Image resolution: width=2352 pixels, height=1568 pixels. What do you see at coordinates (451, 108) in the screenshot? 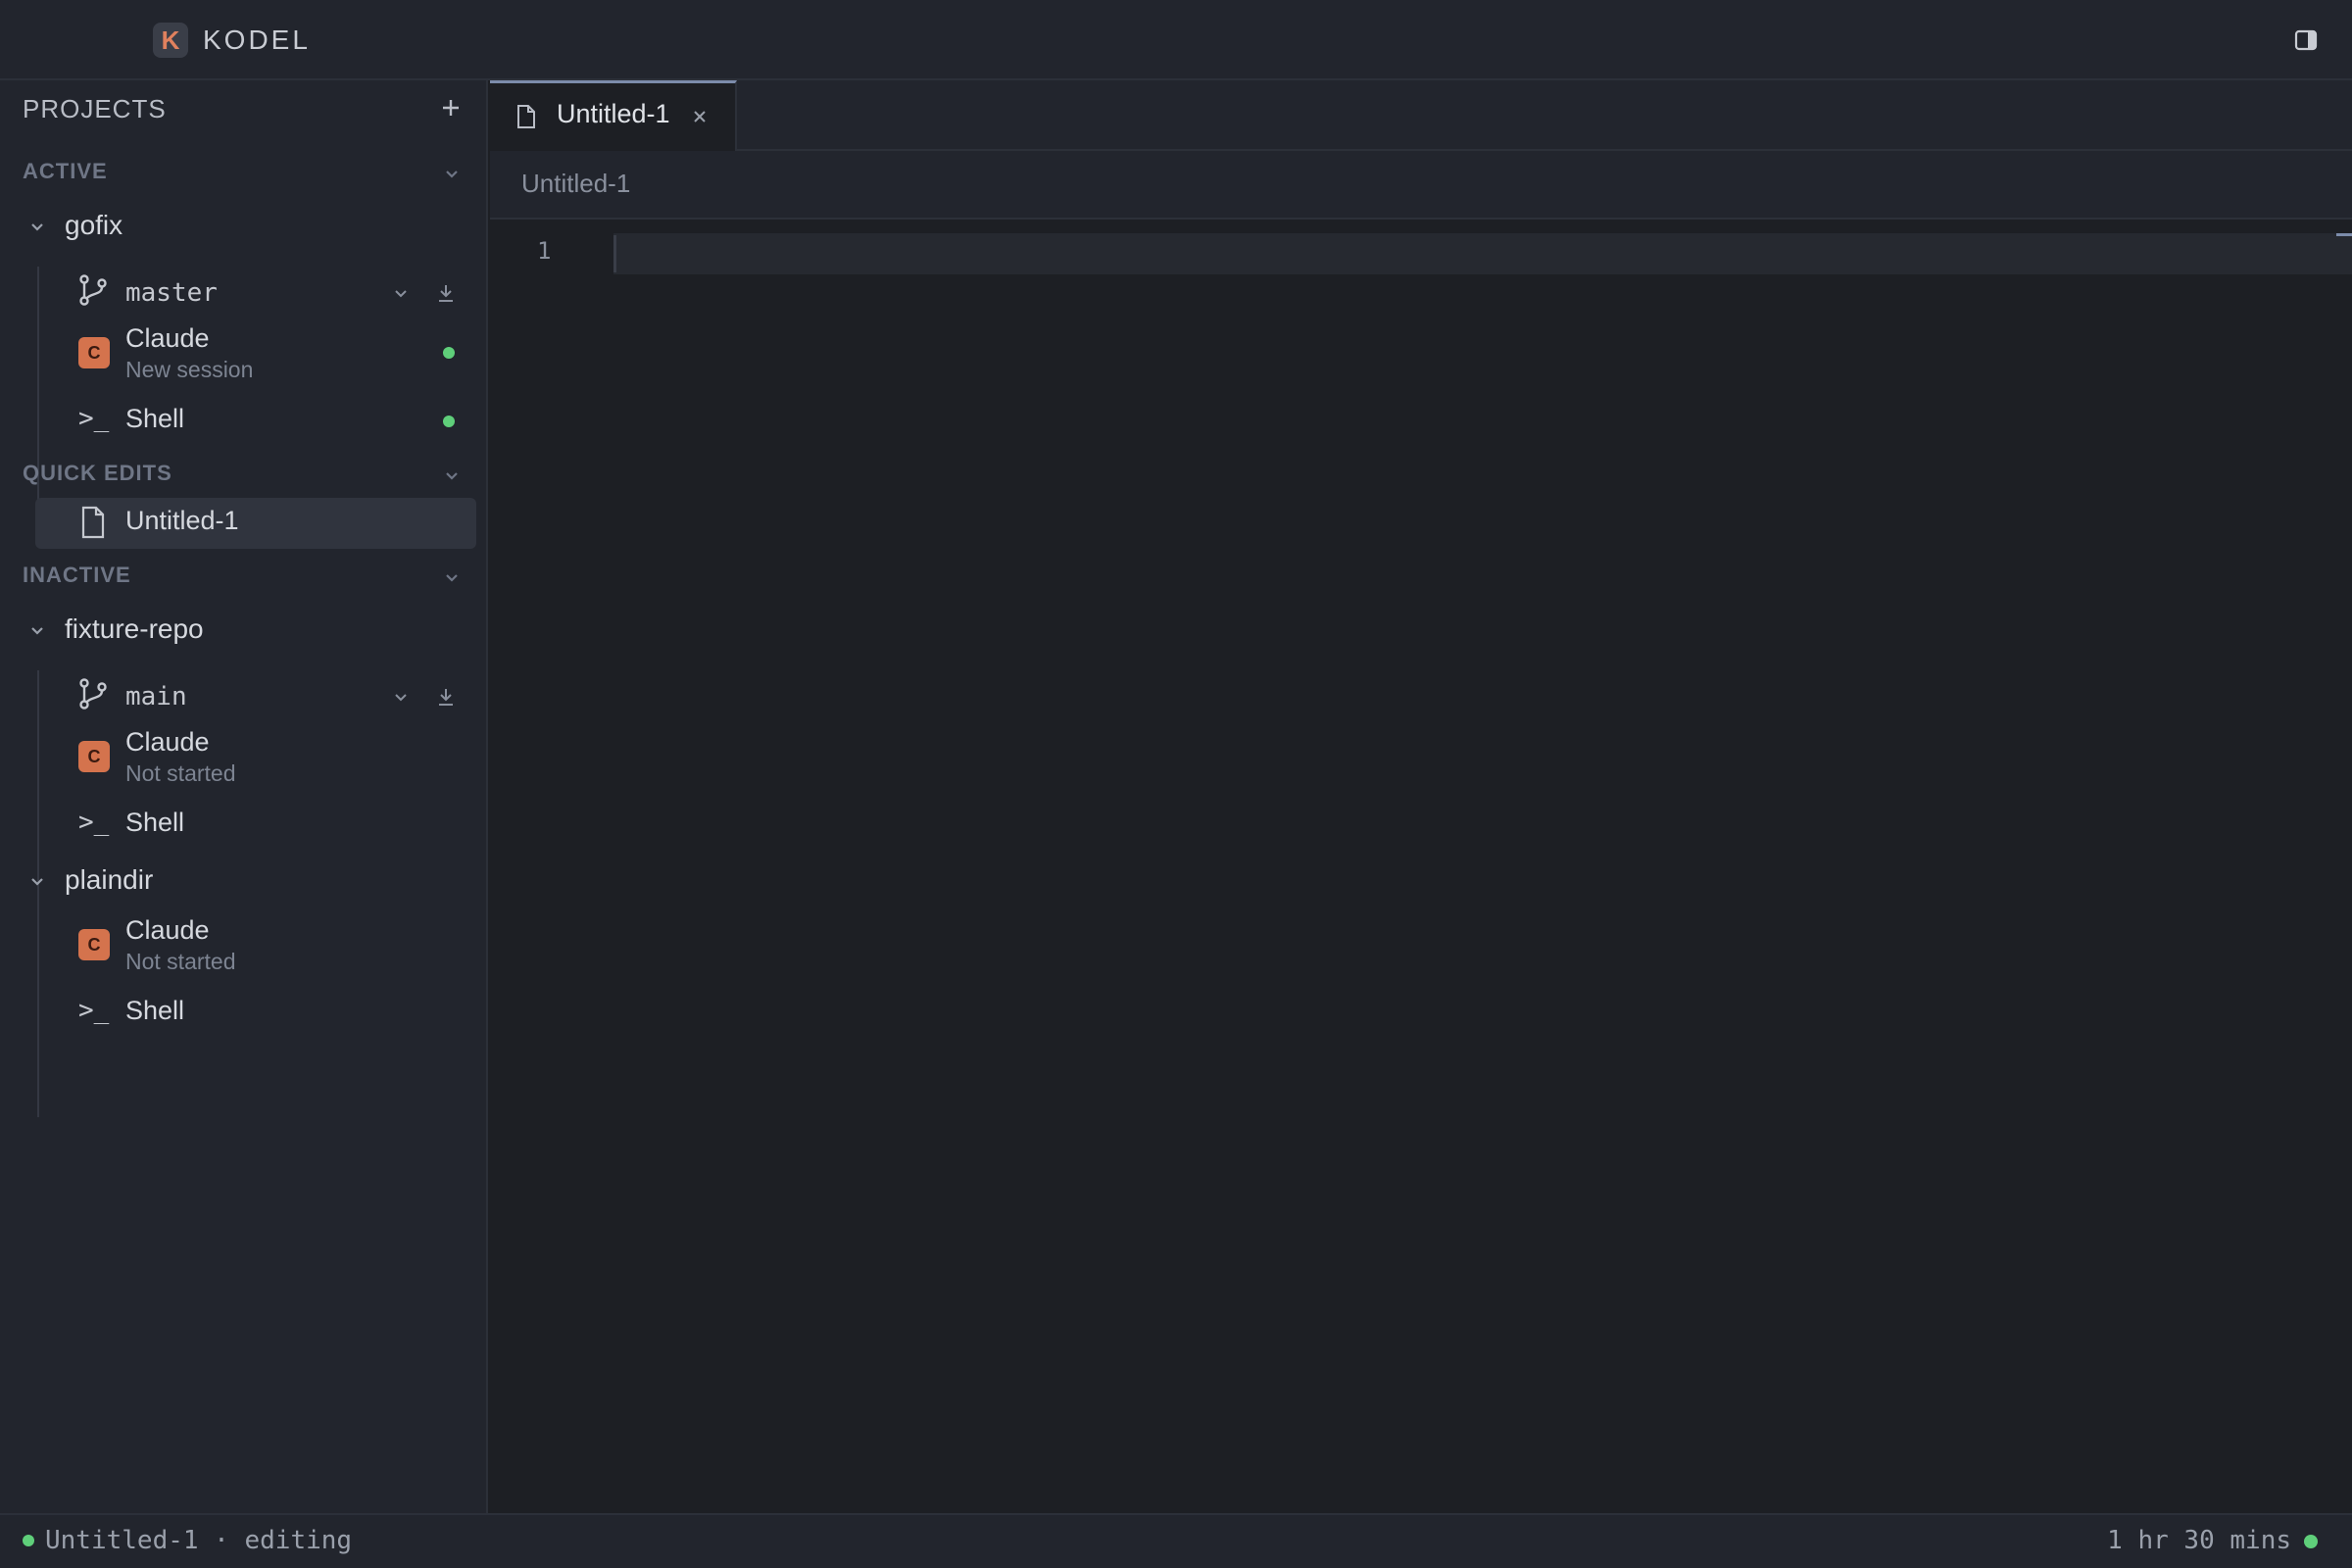
I see `add-project-button` at bounding box center [451, 108].